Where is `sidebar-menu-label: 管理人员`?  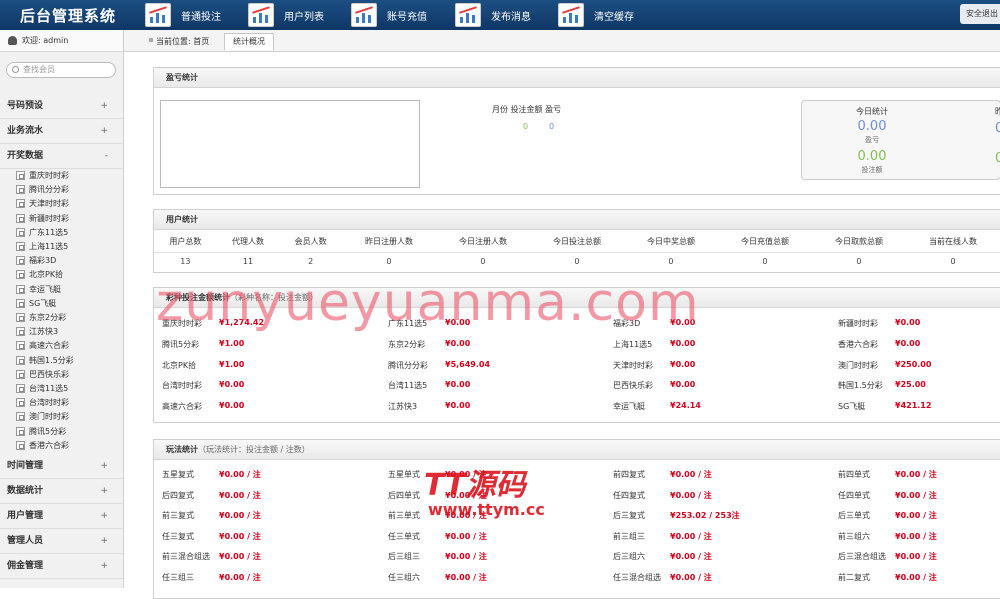 sidebar-menu-label: 管理人员 is located at coordinates (25, 541).